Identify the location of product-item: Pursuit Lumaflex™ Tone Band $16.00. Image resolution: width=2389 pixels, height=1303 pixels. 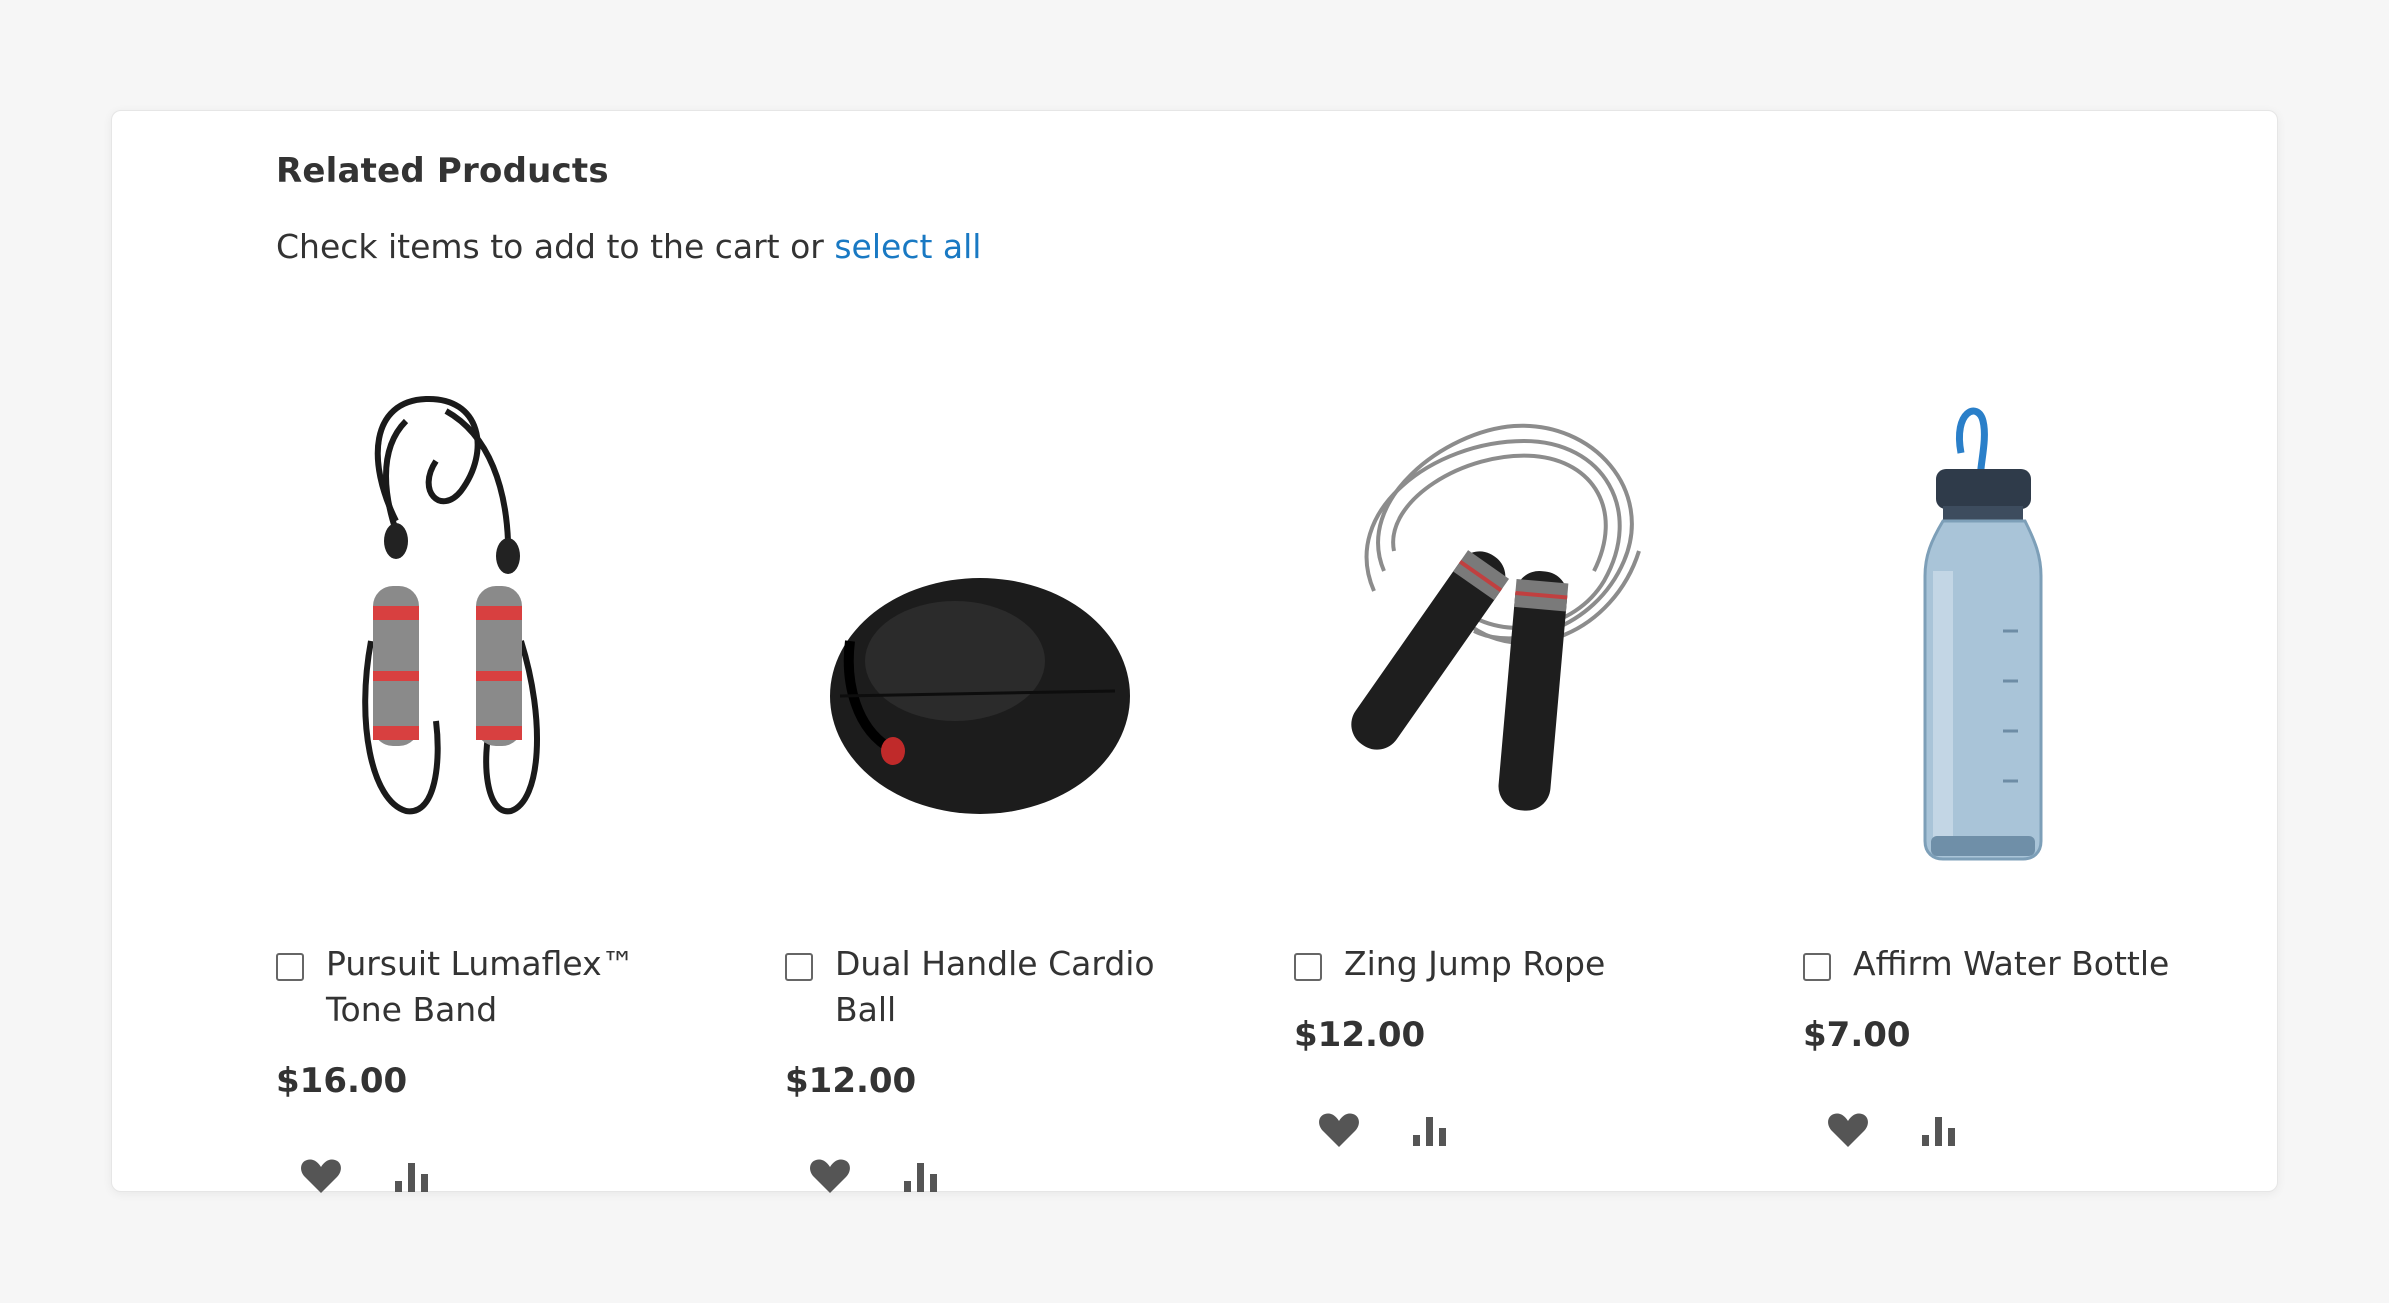
(476, 767).